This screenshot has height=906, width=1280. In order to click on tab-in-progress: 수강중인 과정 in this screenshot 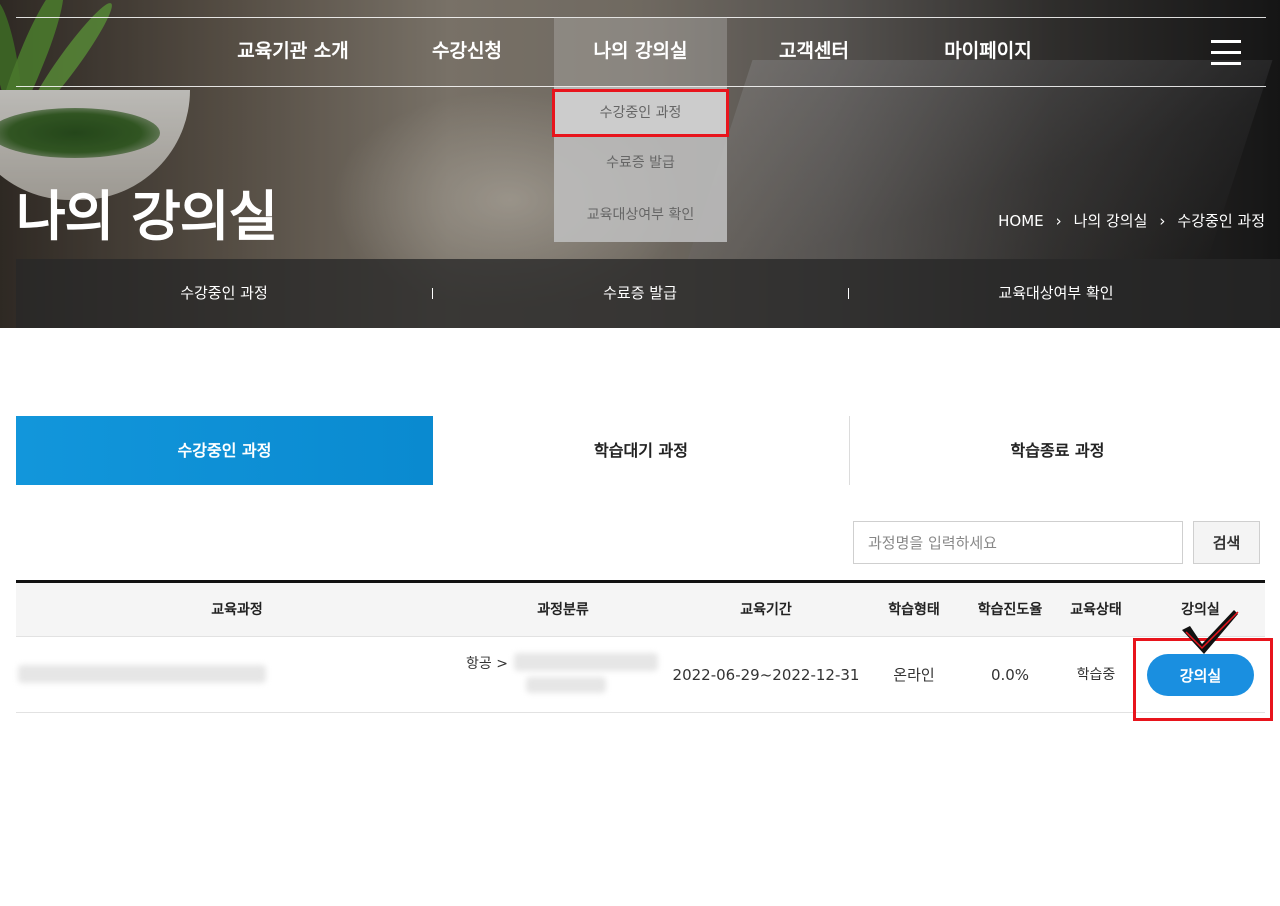, I will do `click(224, 450)`.